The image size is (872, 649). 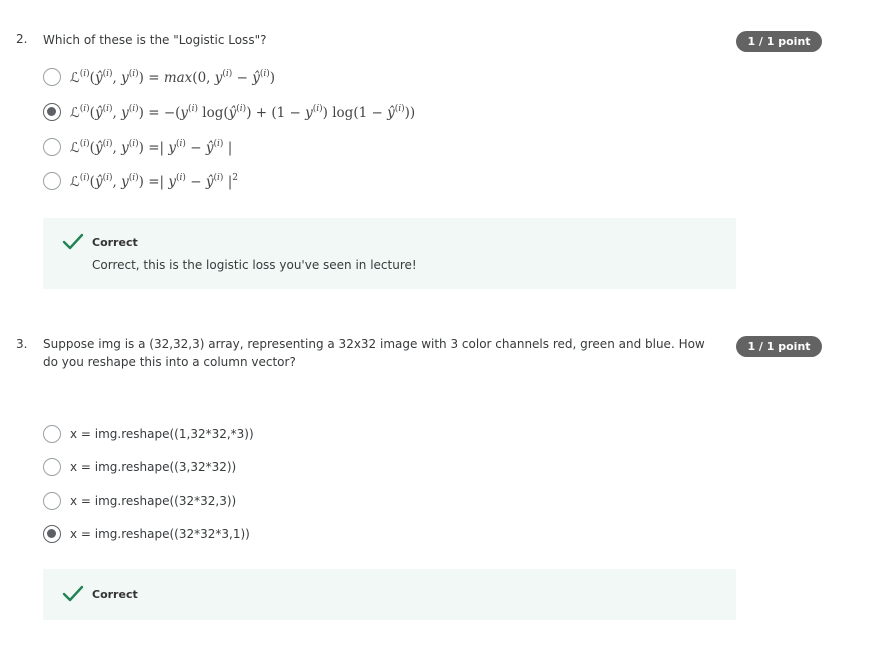 I want to click on option-label: ℒ(i)(ŷ(i), y(i)) =| y(i) − ŷ(i) |, so click(x=151, y=147).